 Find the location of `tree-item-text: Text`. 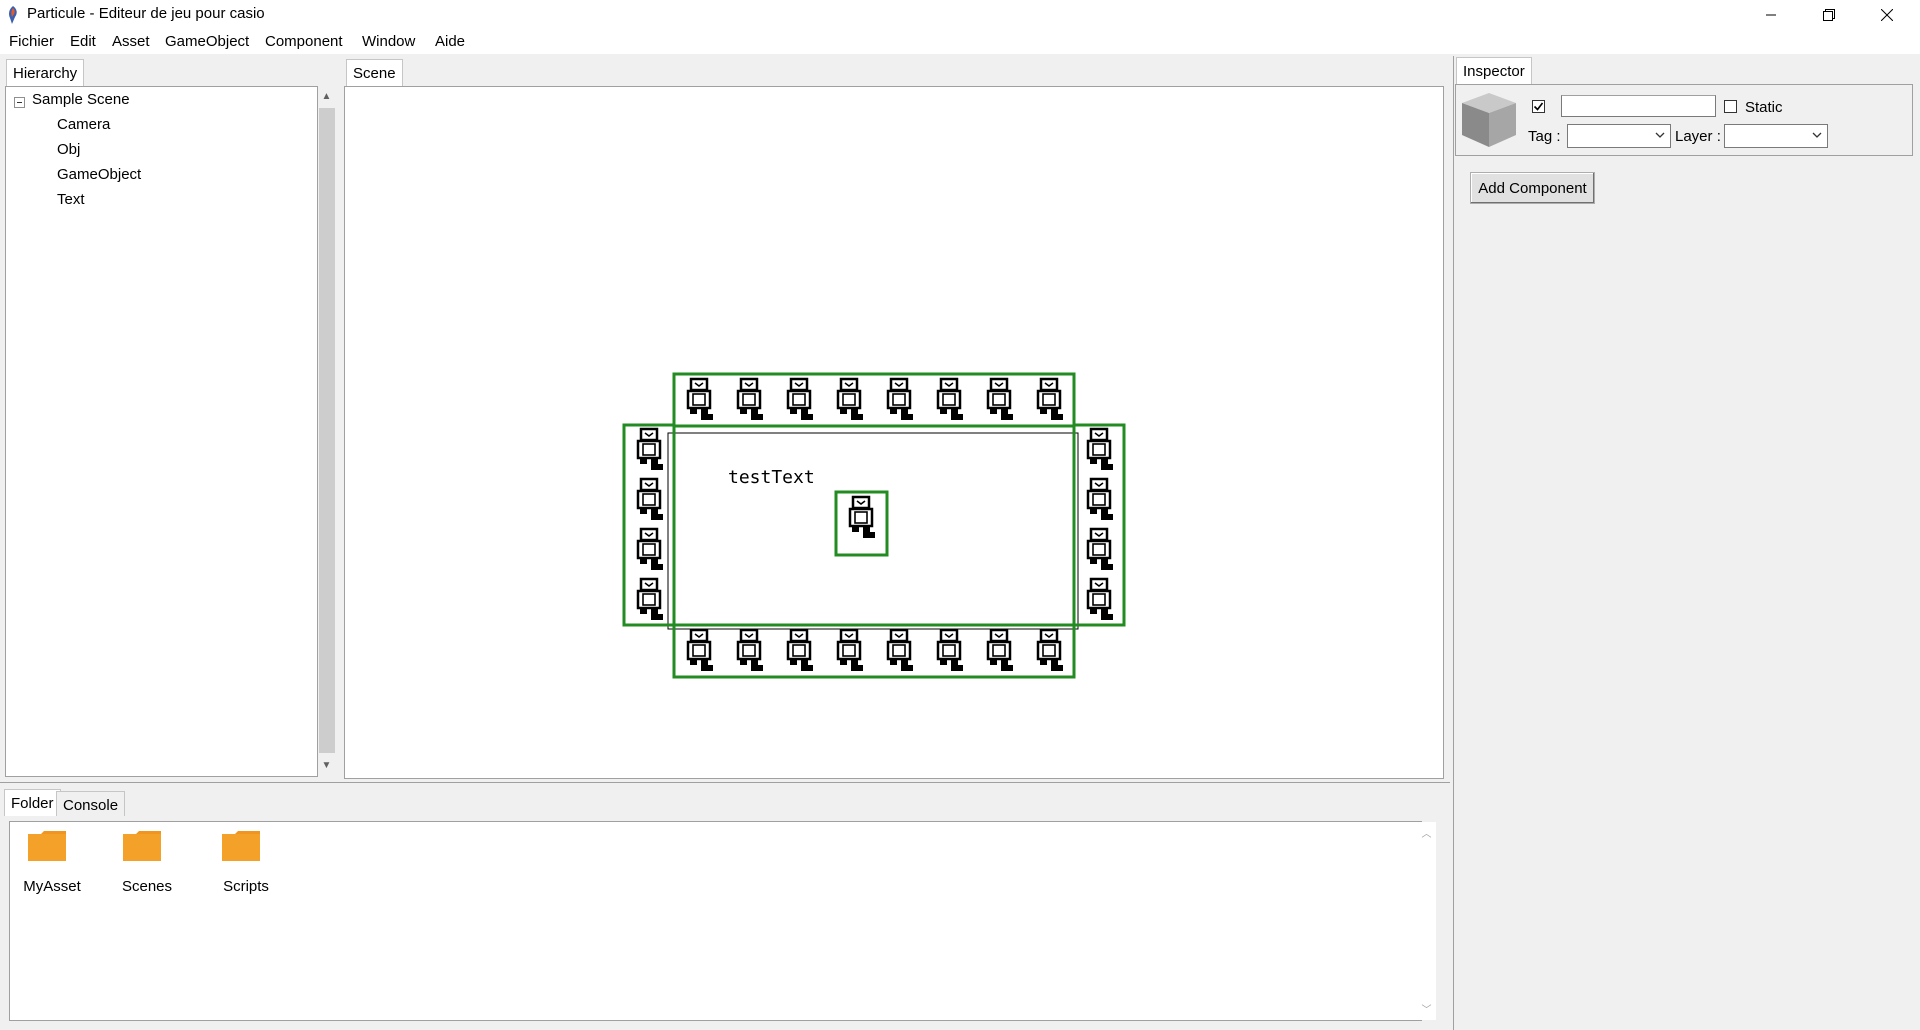

tree-item-text: Text is located at coordinates (71, 199).